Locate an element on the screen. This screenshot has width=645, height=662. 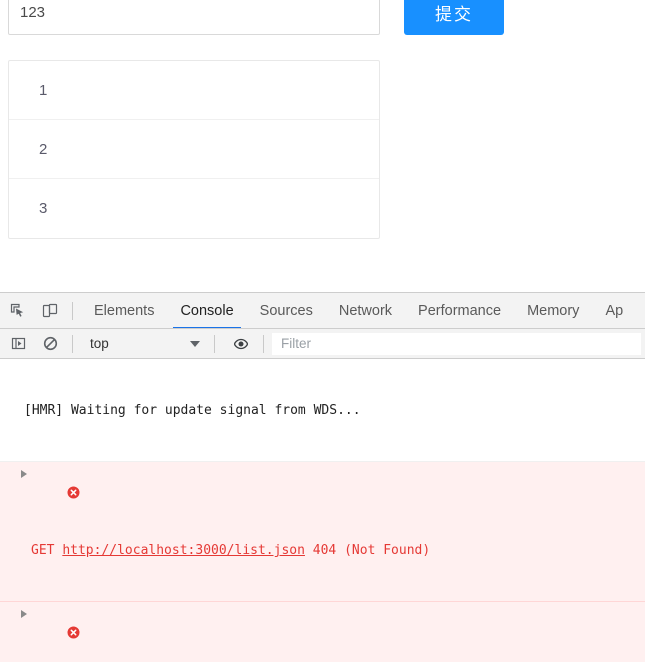
console-toolbar: top is located at coordinates (322, 344).